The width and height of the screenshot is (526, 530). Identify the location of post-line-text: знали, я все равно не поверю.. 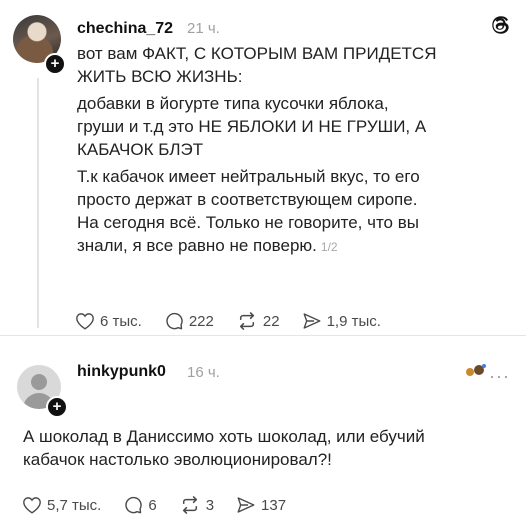
(197, 245).